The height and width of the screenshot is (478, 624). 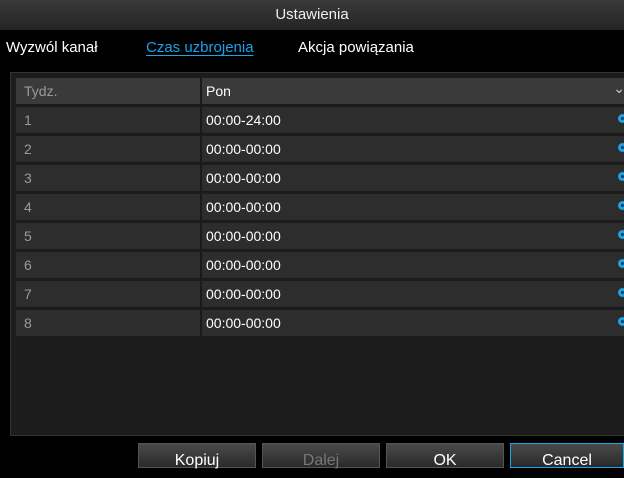 What do you see at coordinates (320, 323) in the screenshot?
I see `schedule-row: 8 00:00-00:00` at bounding box center [320, 323].